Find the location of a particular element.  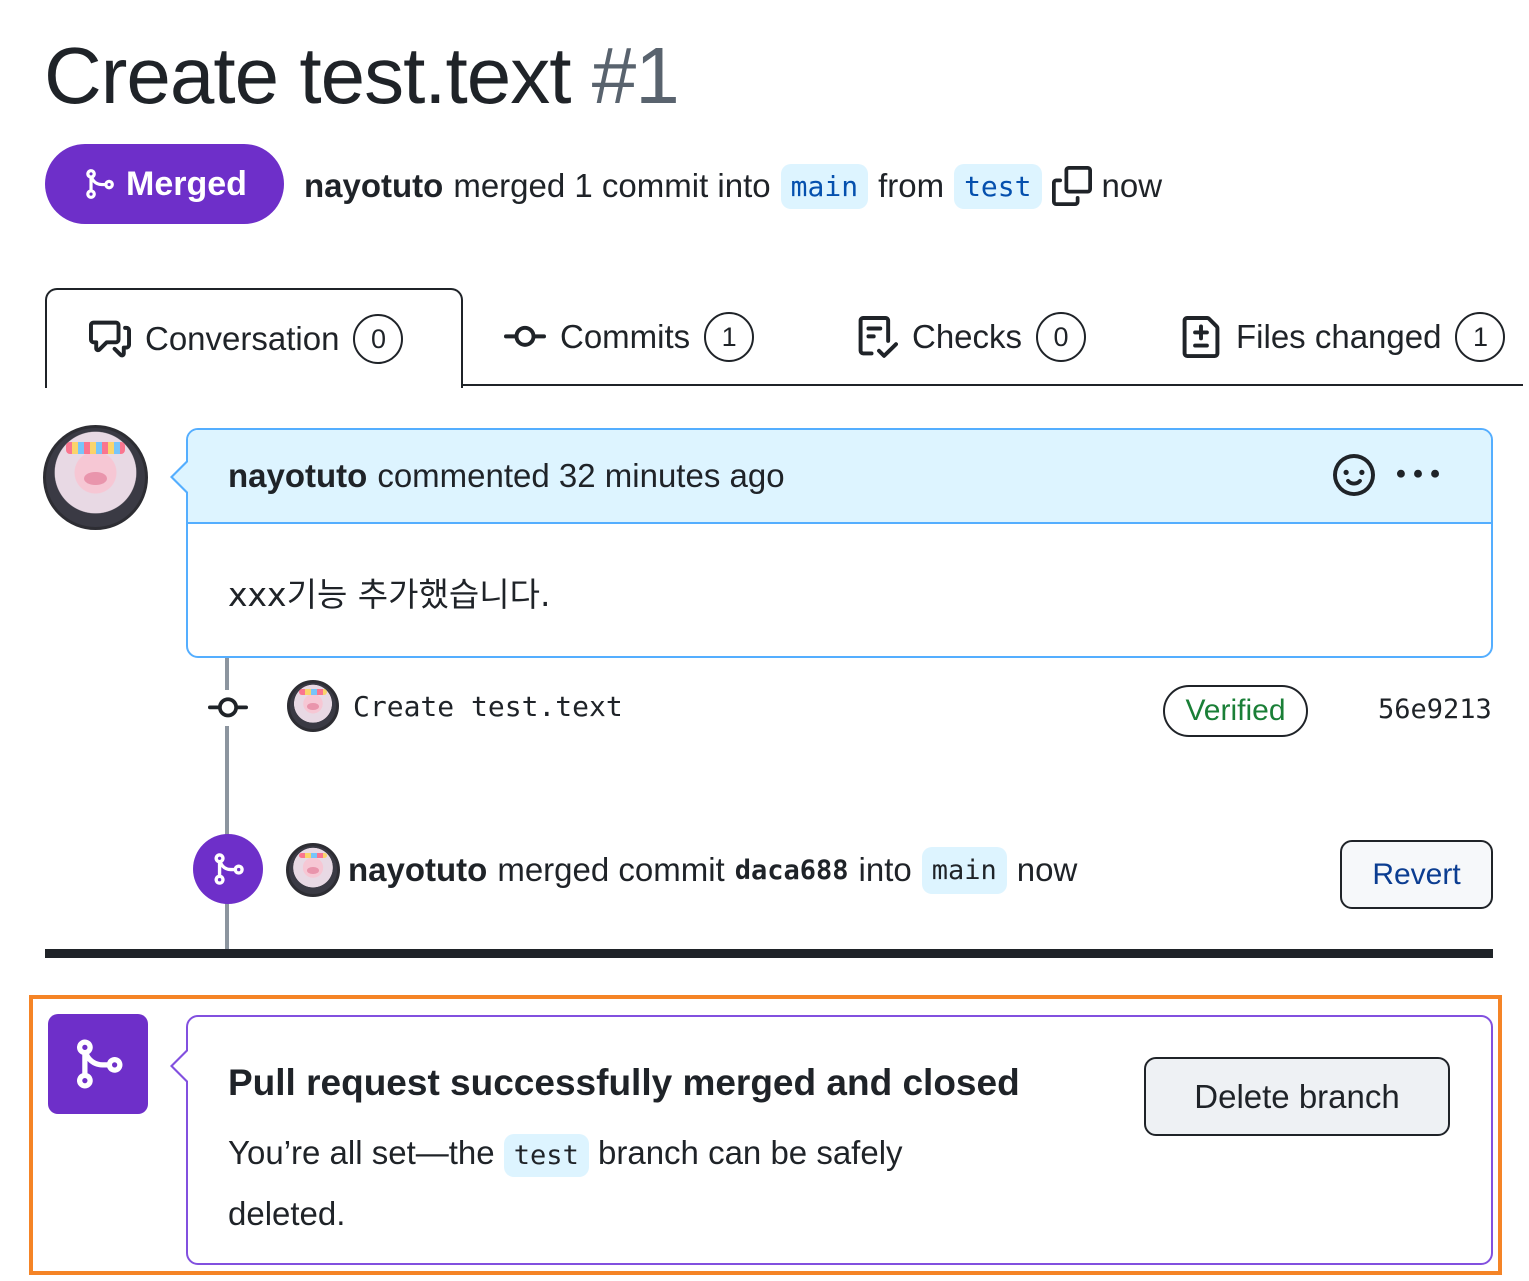

pr-number: #1 is located at coordinates (635, 75).